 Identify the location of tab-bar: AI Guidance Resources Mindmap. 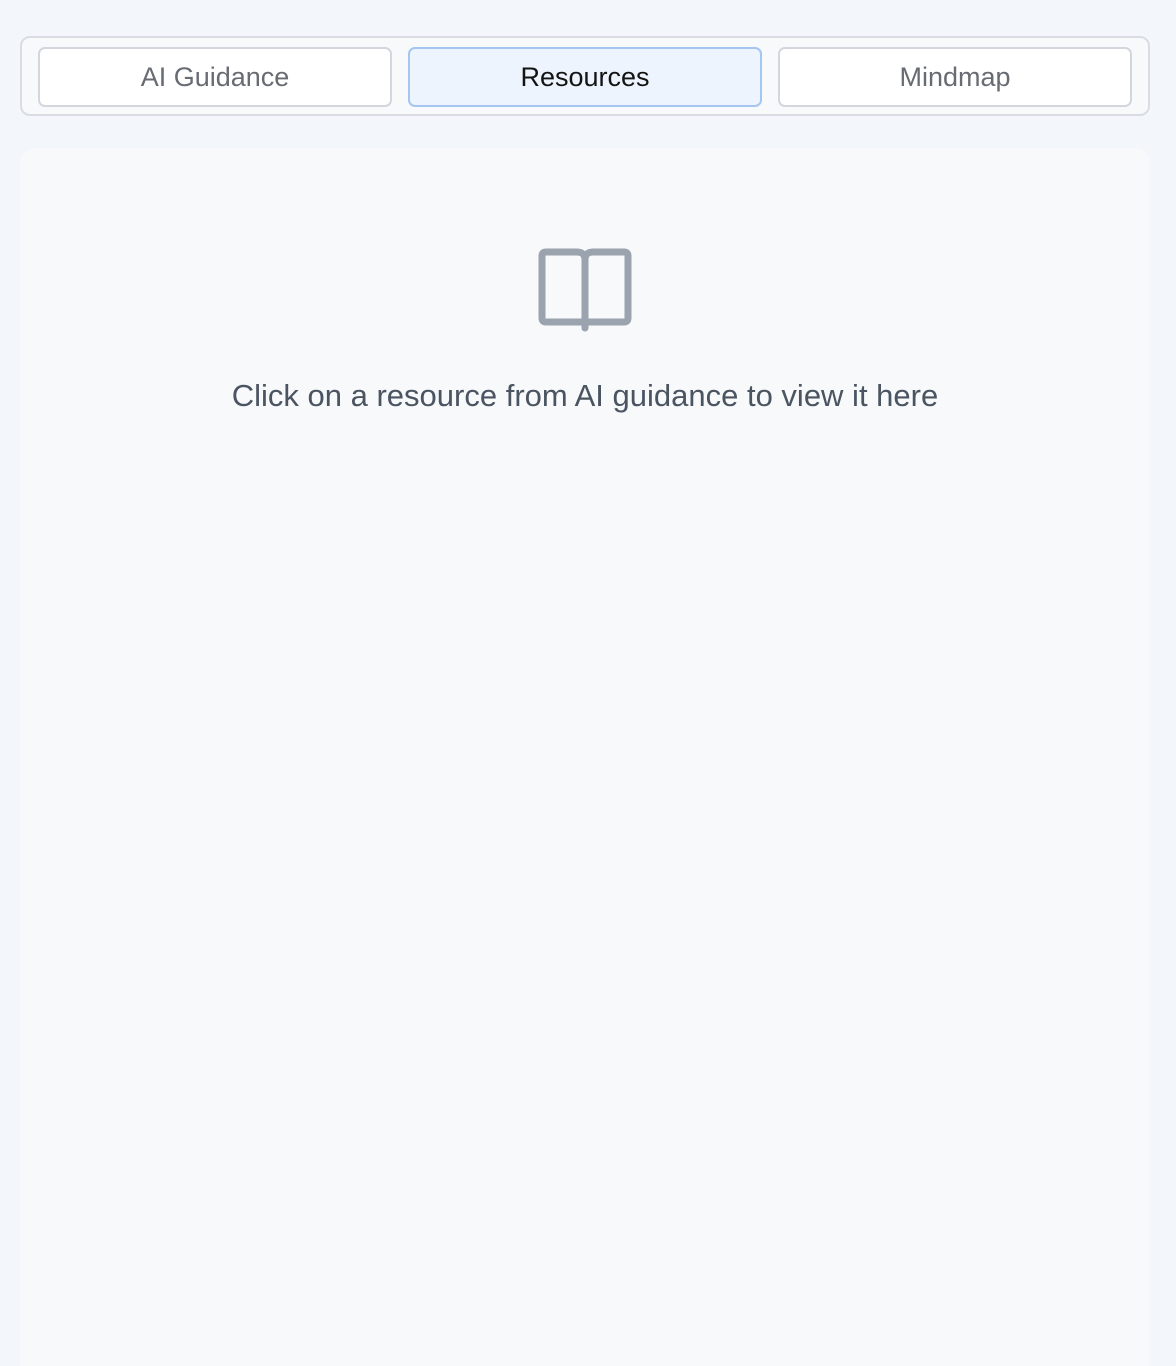
(585, 76).